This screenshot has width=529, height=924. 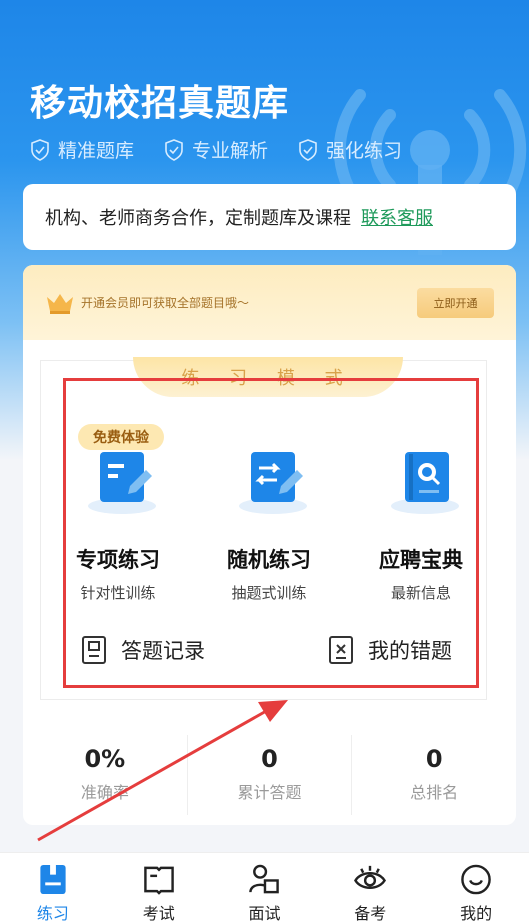 What do you see at coordinates (434, 775) in the screenshot?
I see `stat-ranking: 0 总排名` at bounding box center [434, 775].